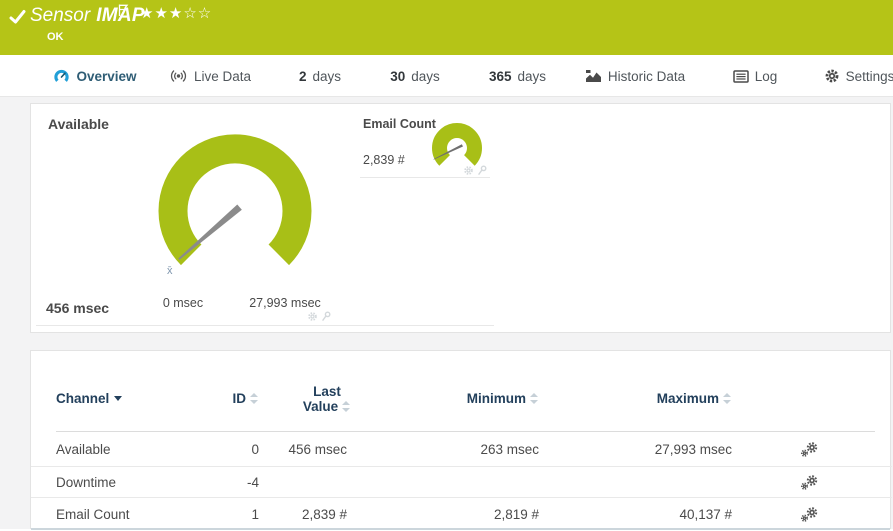 The width and height of the screenshot is (893, 531). What do you see at coordinates (327, 391) in the screenshot?
I see `column-header-label: Last` at bounding box center [327, 391].